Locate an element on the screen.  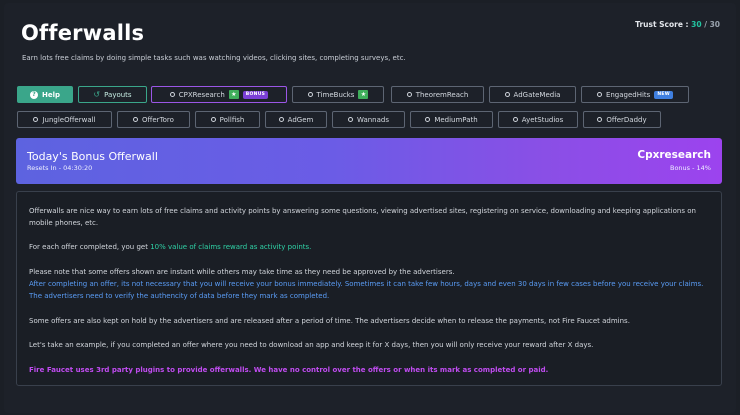
offerwall-adgem-button: AdGem is located at coordinates (296, 119).